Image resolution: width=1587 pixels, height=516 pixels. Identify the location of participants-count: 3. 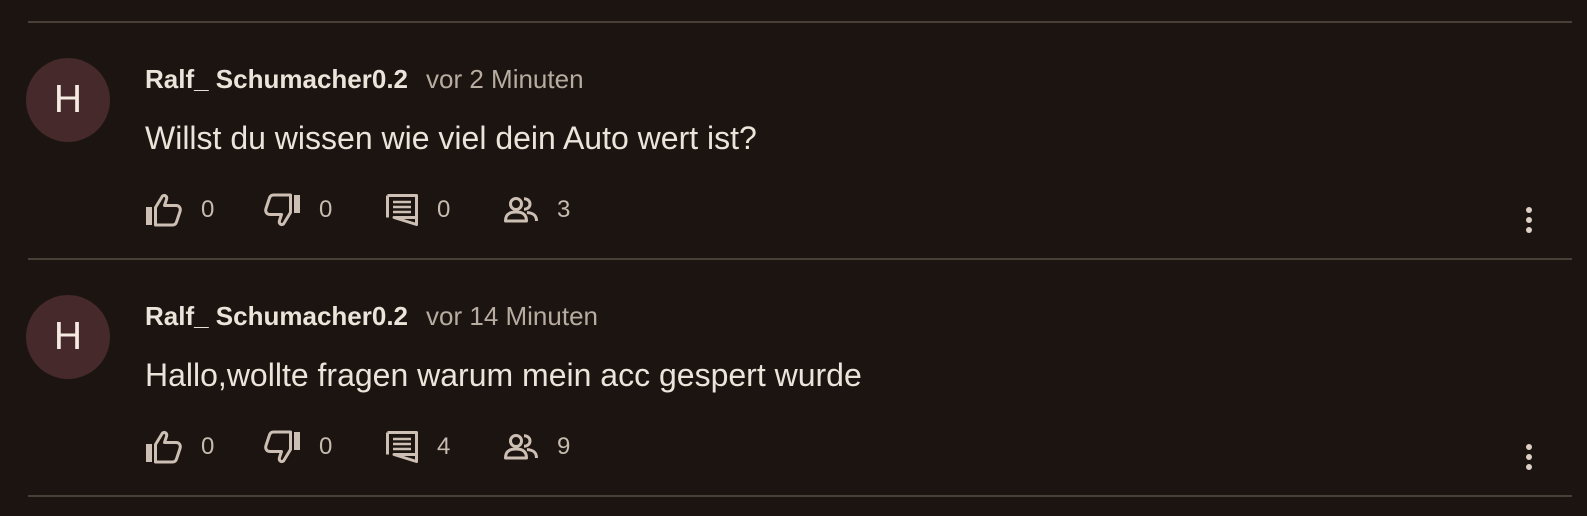
(564, 209).